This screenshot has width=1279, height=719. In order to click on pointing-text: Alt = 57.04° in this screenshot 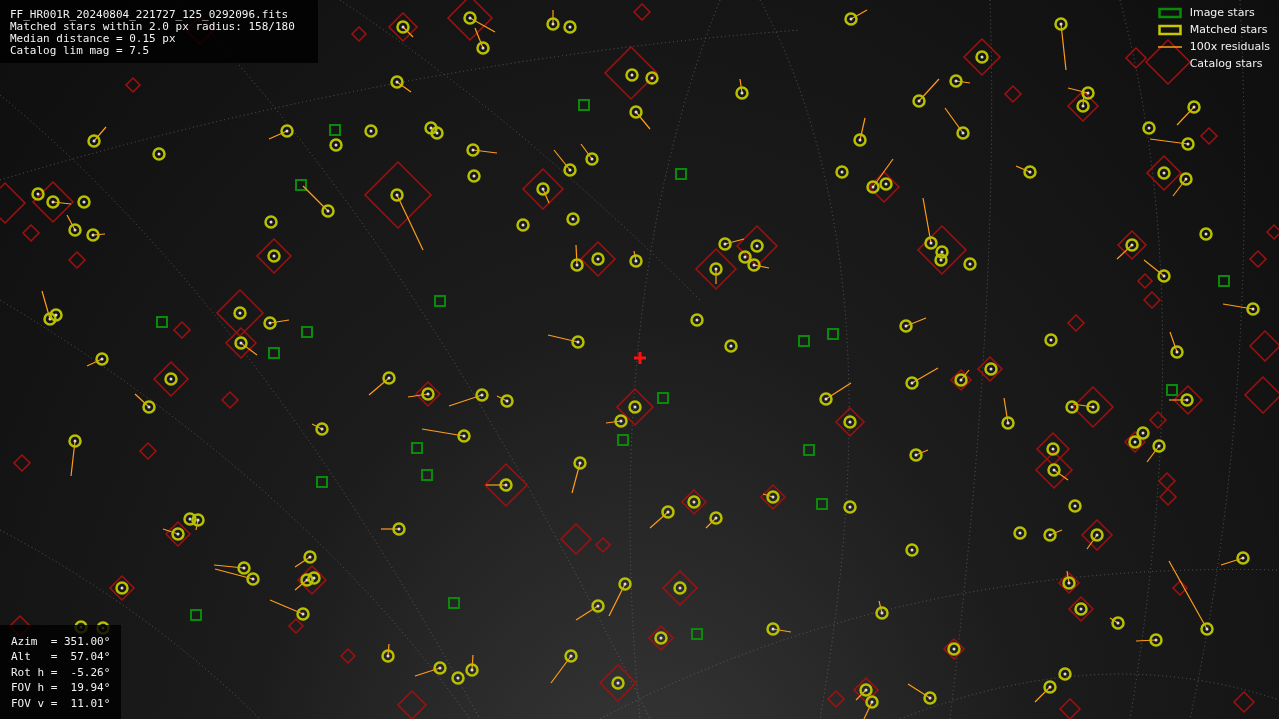, I will do `click(61, 657)`.